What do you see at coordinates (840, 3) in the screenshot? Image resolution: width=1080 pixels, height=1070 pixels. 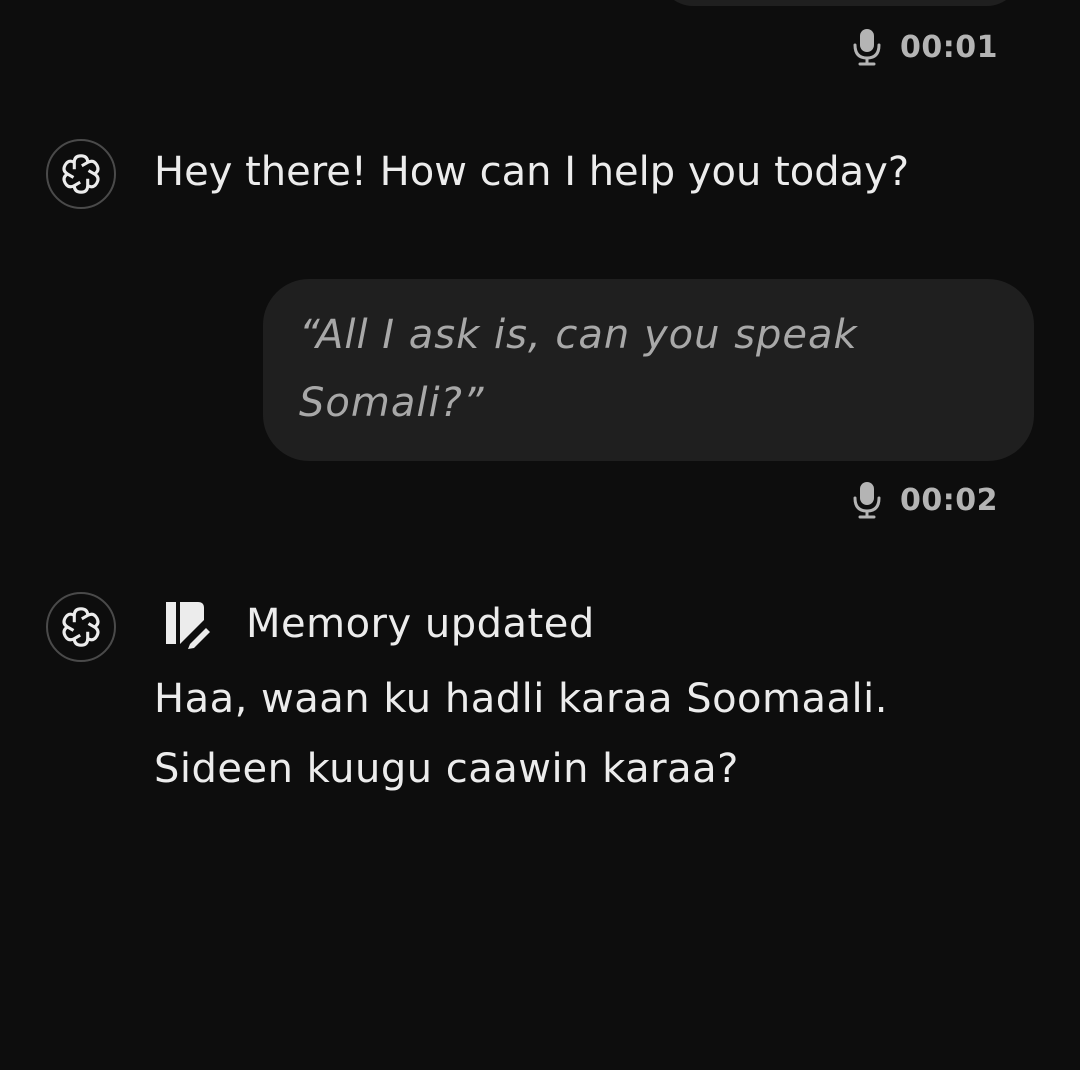 I see `previous-user-bubble` at bounding box center [840, 3].